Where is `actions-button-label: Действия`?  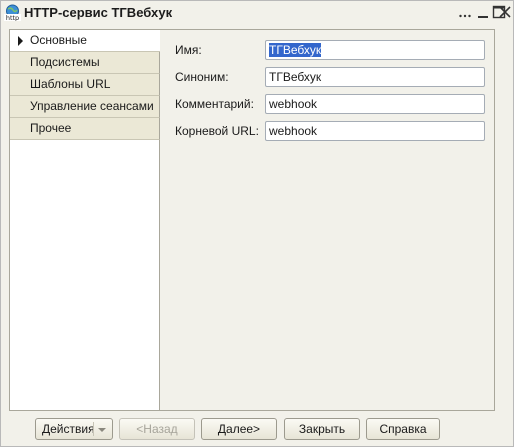
actions-button-label: Действия is located at coordinates (68, 429).